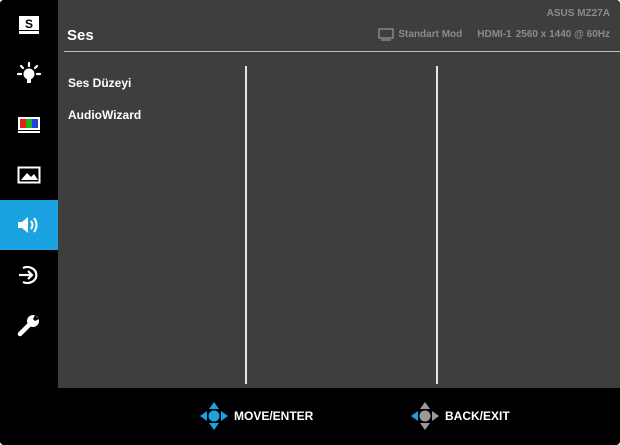 This screenshot has height=445, width=620. I want to click on sidebar-item-sound, so click(29, 225).